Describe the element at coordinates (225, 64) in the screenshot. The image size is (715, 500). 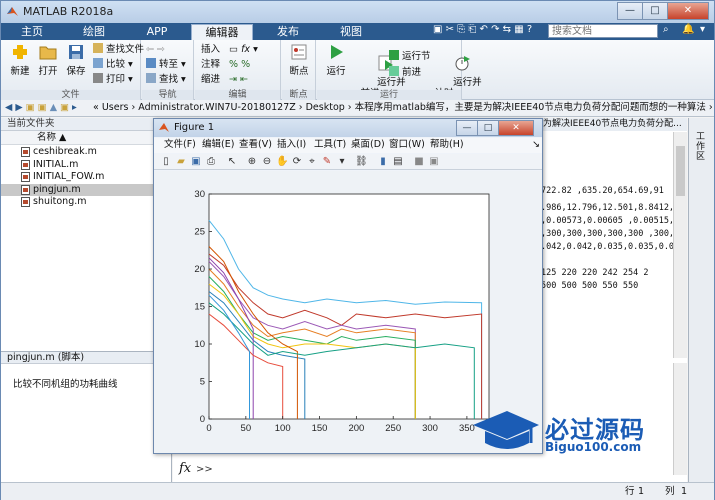
I see `comment-button: 注释 % %` at that location.